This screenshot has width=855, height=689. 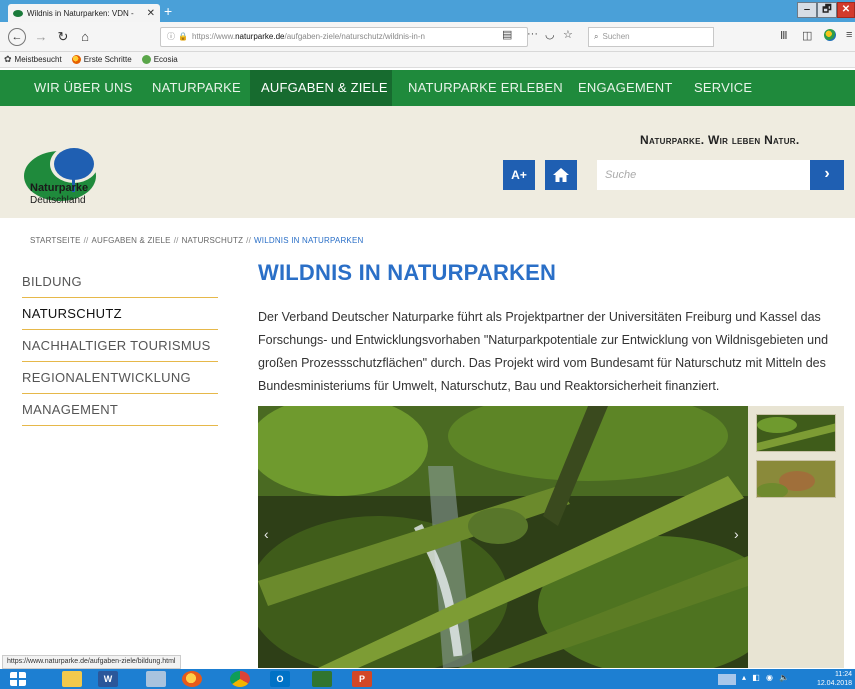 I want to click on page-title: WILDNIS IN NATURPARKEN, so click(x=407, y=272).